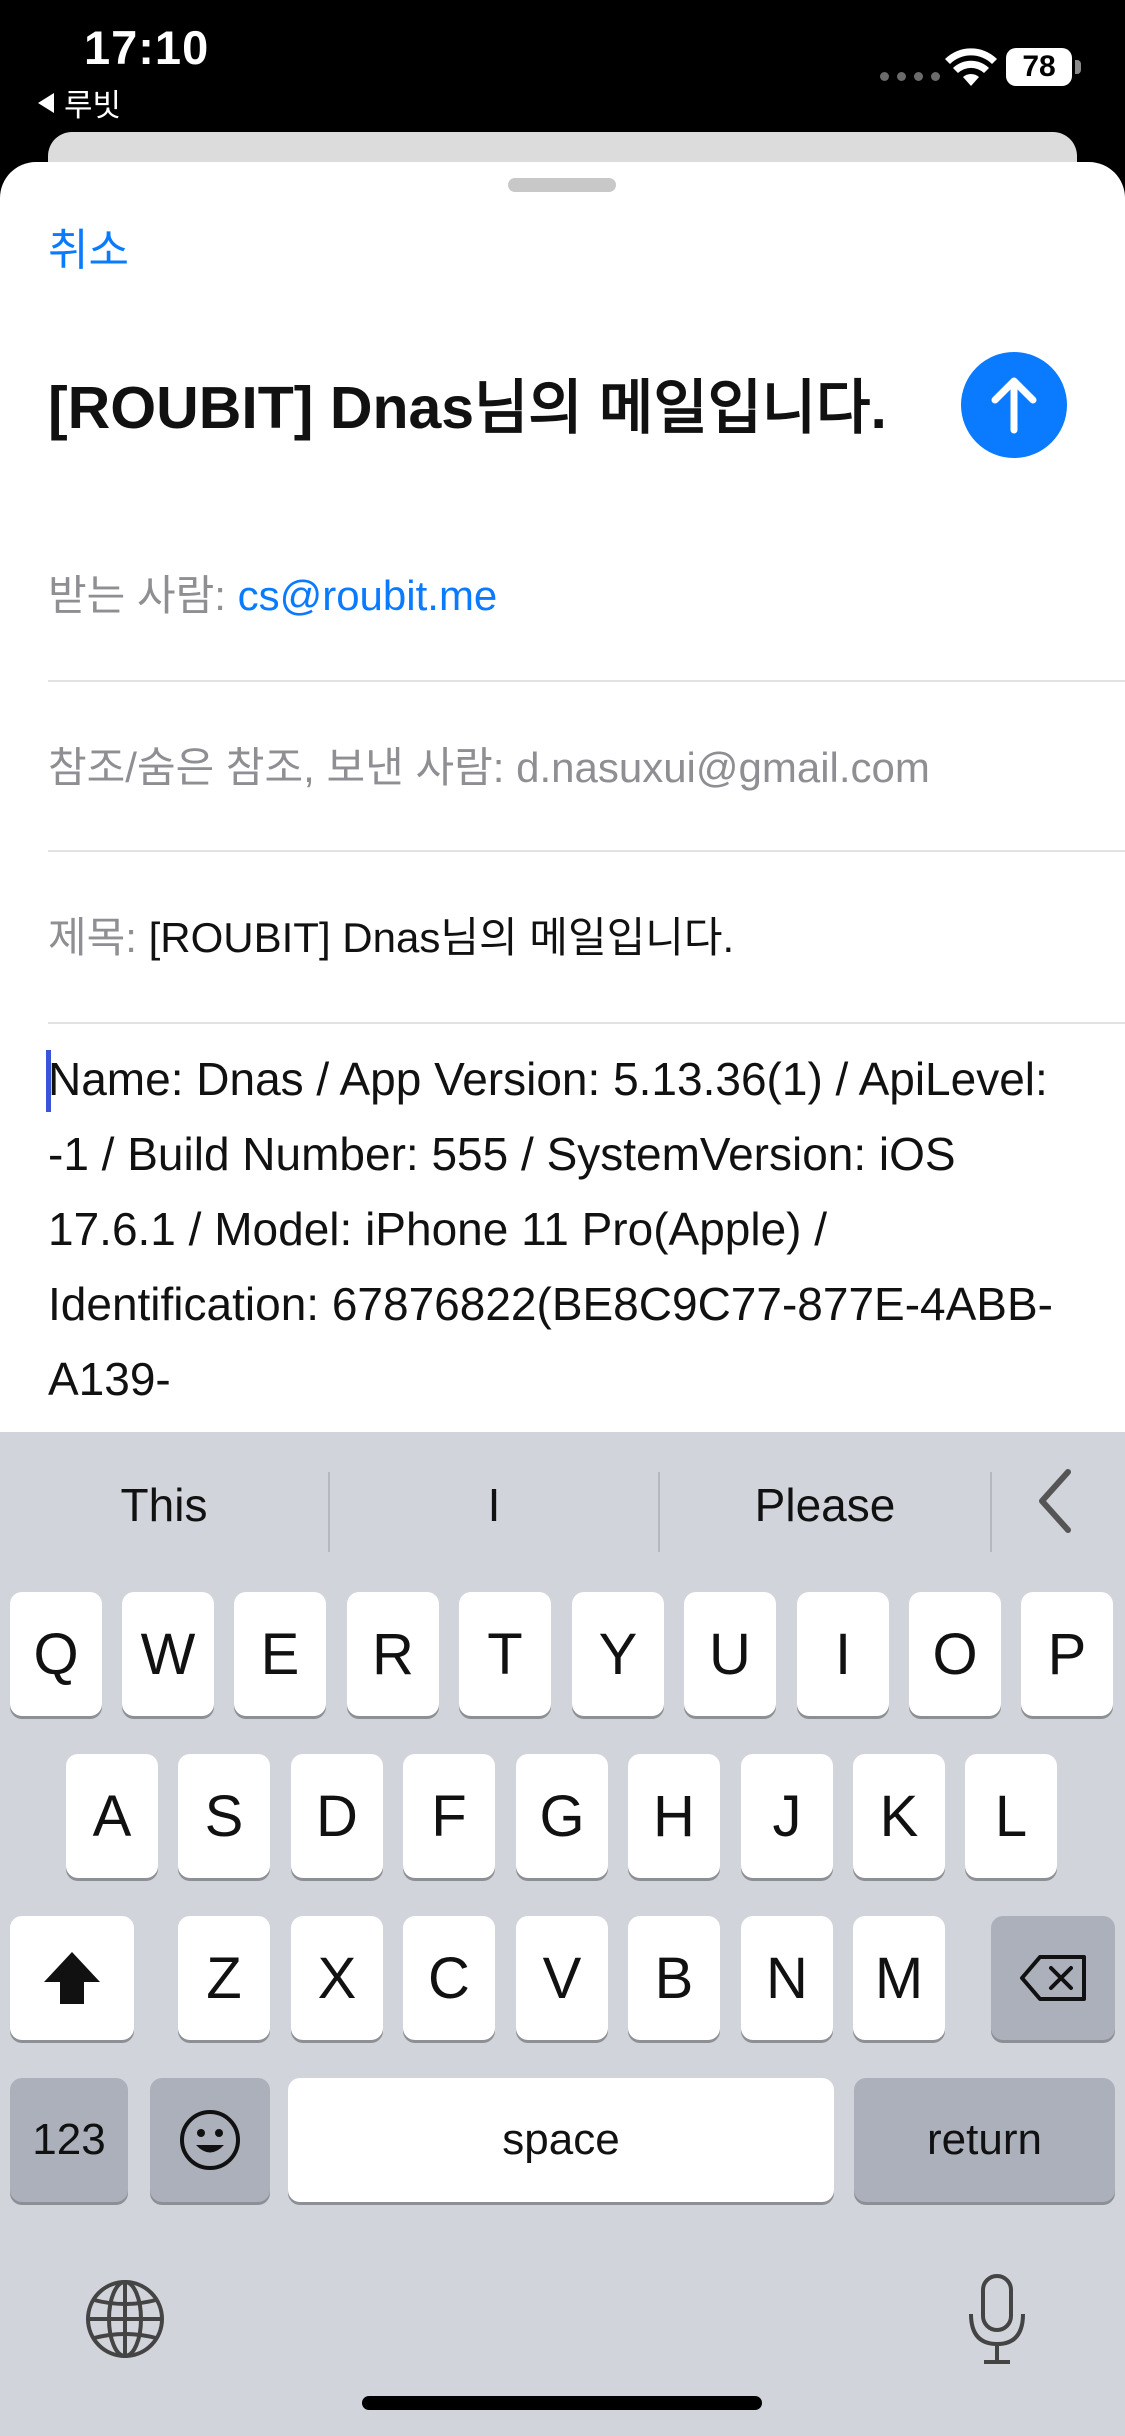 This screenshot has height=2436, width=1125. I want to click on key-x: X, so click(337, 1978).